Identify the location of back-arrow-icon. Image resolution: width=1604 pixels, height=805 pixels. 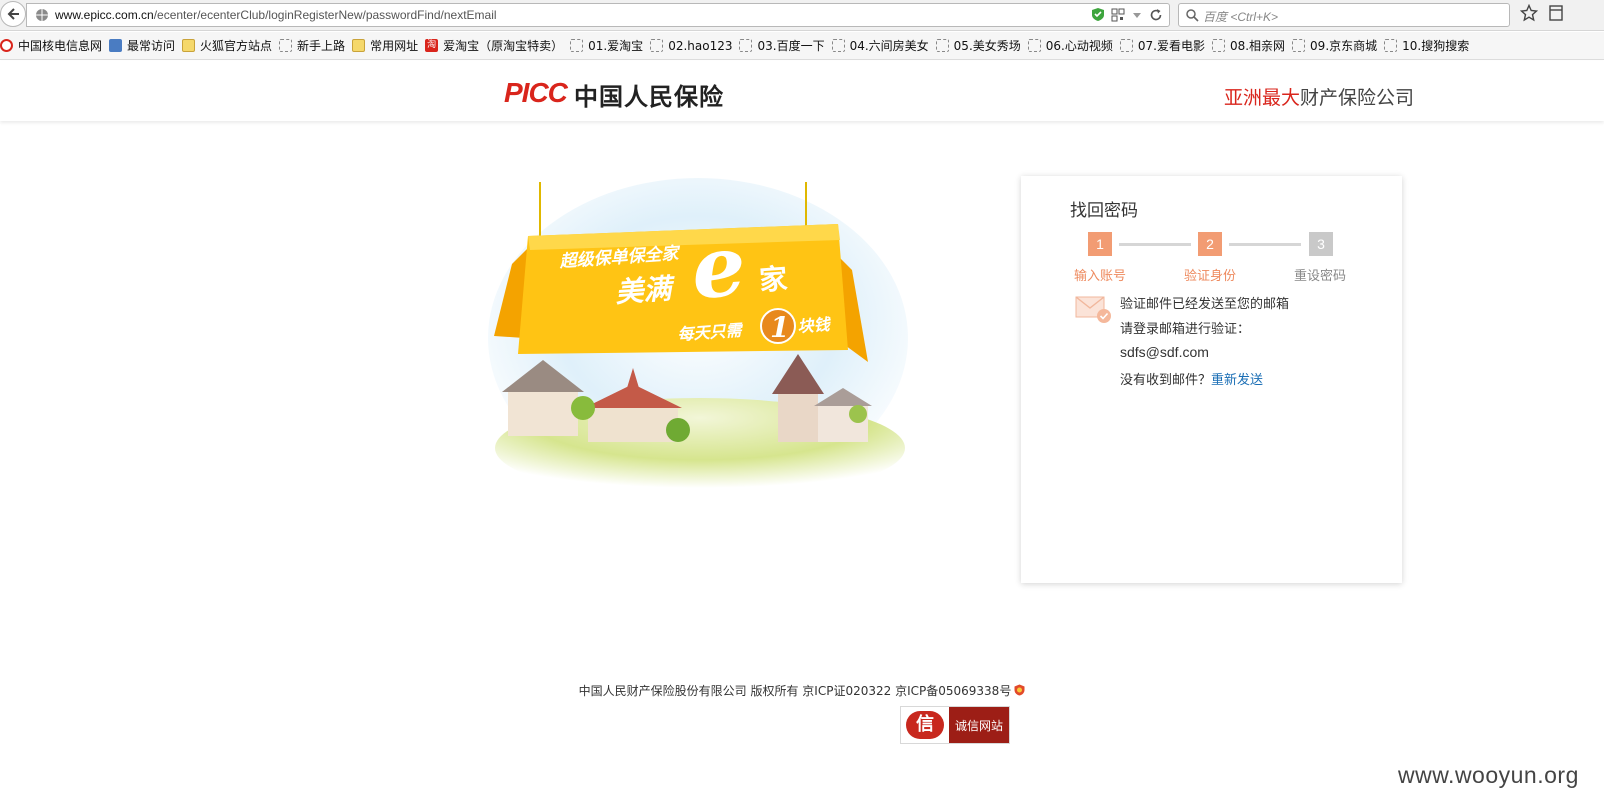
(13, 14).